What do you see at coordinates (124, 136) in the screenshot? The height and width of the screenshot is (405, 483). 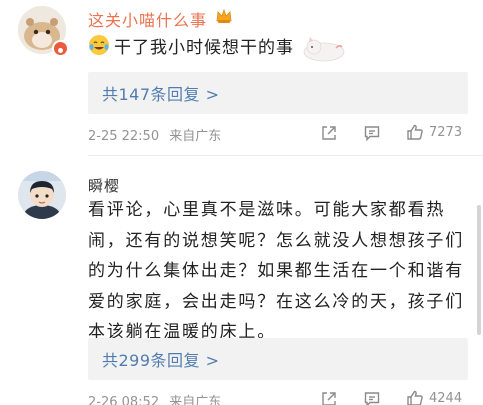 I see `comment-date: 2-25 22:50` at bounding box center [124, 136].